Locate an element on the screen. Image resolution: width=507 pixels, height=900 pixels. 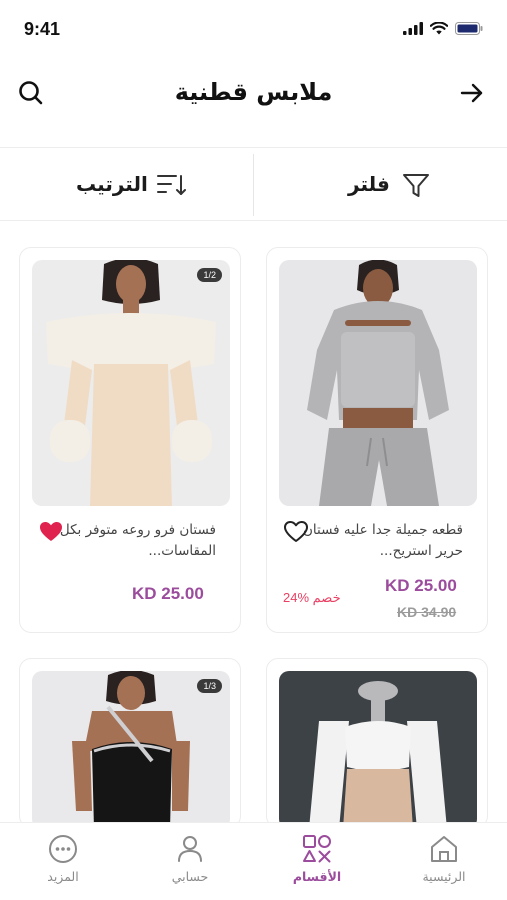
product-image: 1/3 is located at coordinates (131, 750).